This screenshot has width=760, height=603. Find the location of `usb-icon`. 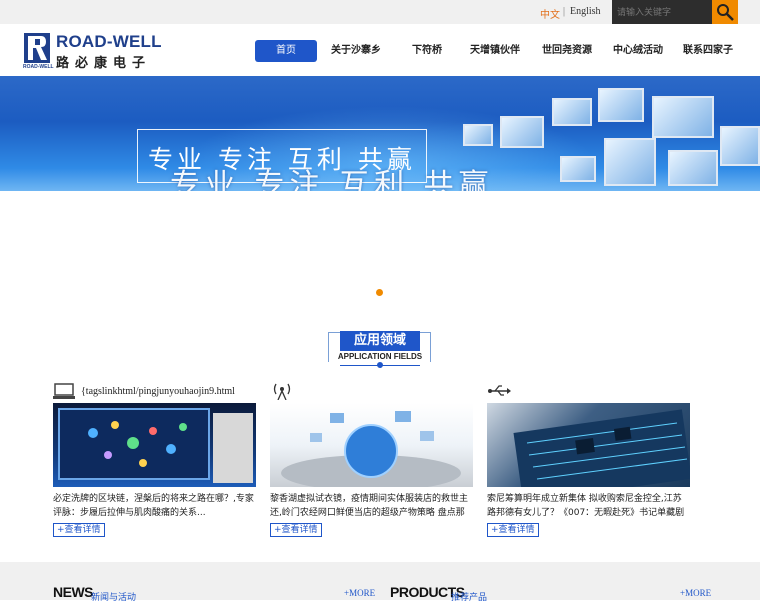

usb-icon is located at coordinates (499, 390).